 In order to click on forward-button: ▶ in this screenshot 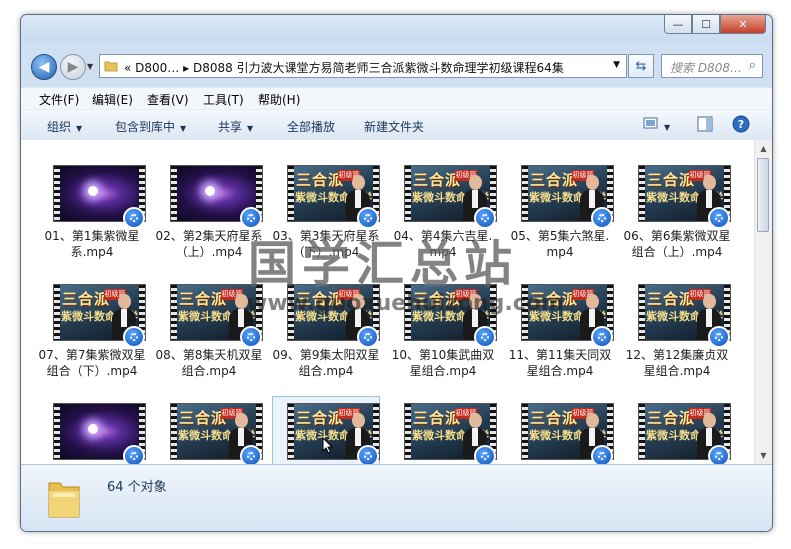, I will do `click(73, 67)`.